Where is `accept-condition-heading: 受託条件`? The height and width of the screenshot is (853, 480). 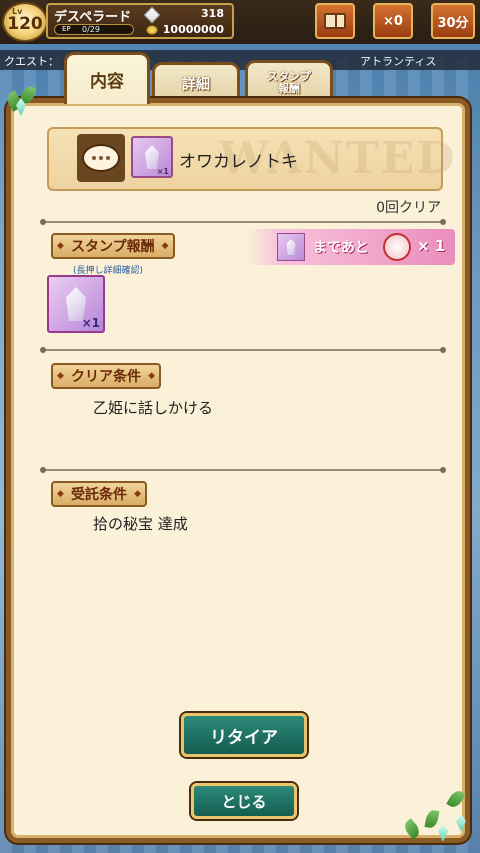
accept-condition-heading: 受託条件 is located at coordinates (99, 494).